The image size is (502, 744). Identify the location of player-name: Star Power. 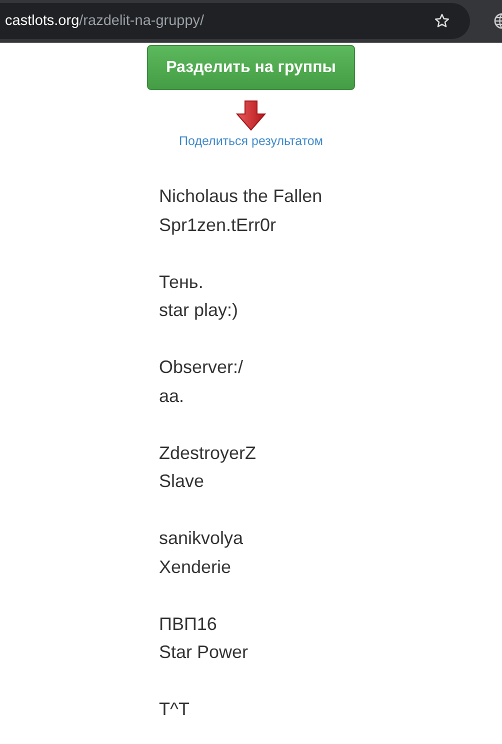
(203, 652).